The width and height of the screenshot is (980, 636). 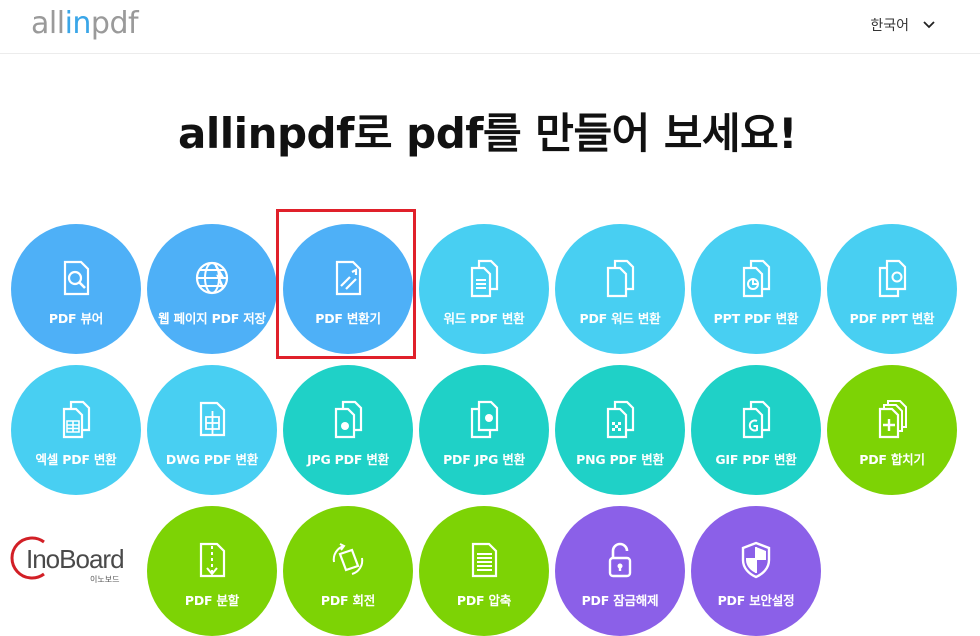 I want to click on tool-pdf-unlock: PDF 잠금해제, so click(x=620, y=571).